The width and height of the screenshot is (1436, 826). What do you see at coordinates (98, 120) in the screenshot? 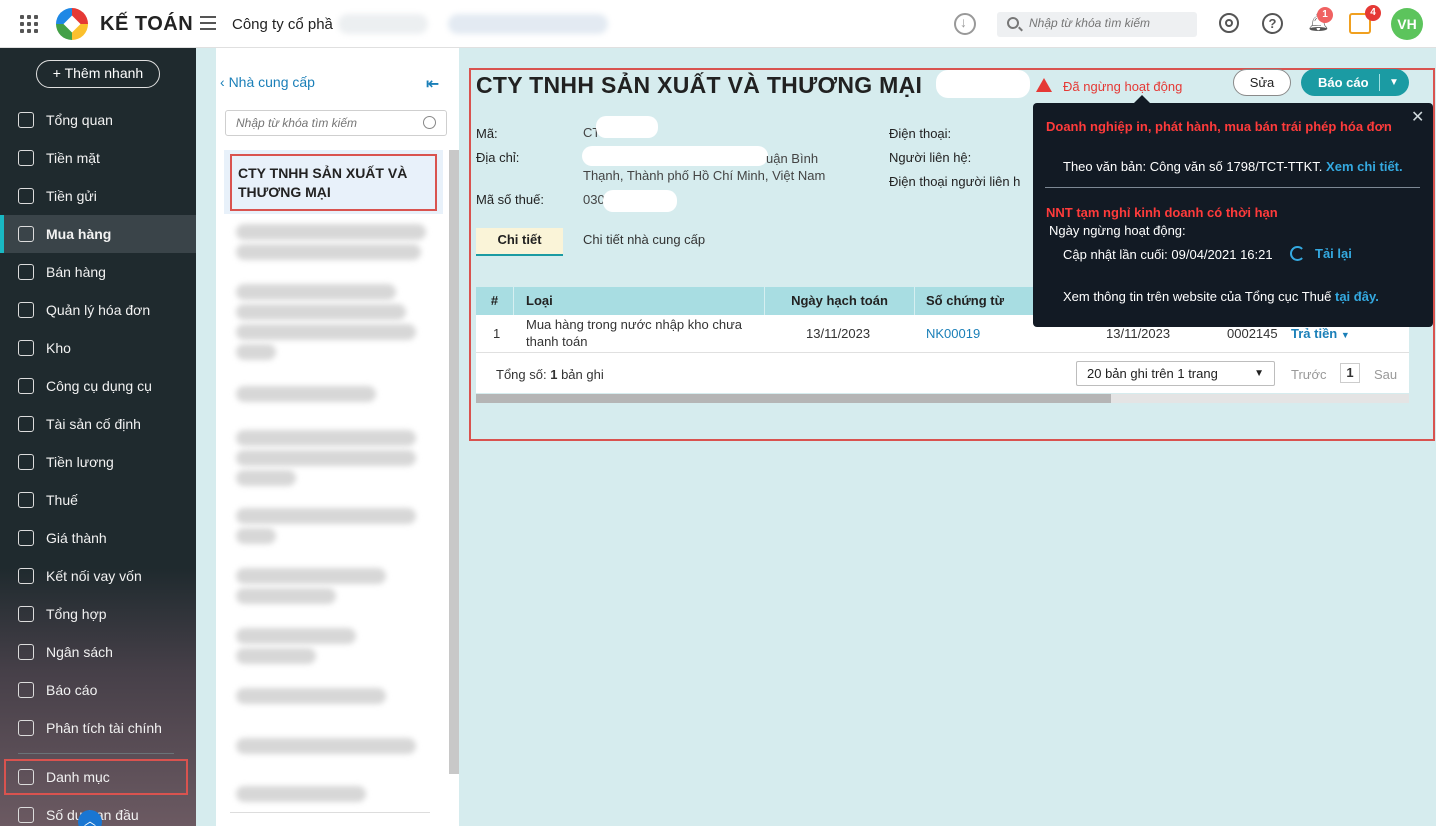
I see `sidebar-item-overview: Tổng quan` at bounding box center [98, 120].